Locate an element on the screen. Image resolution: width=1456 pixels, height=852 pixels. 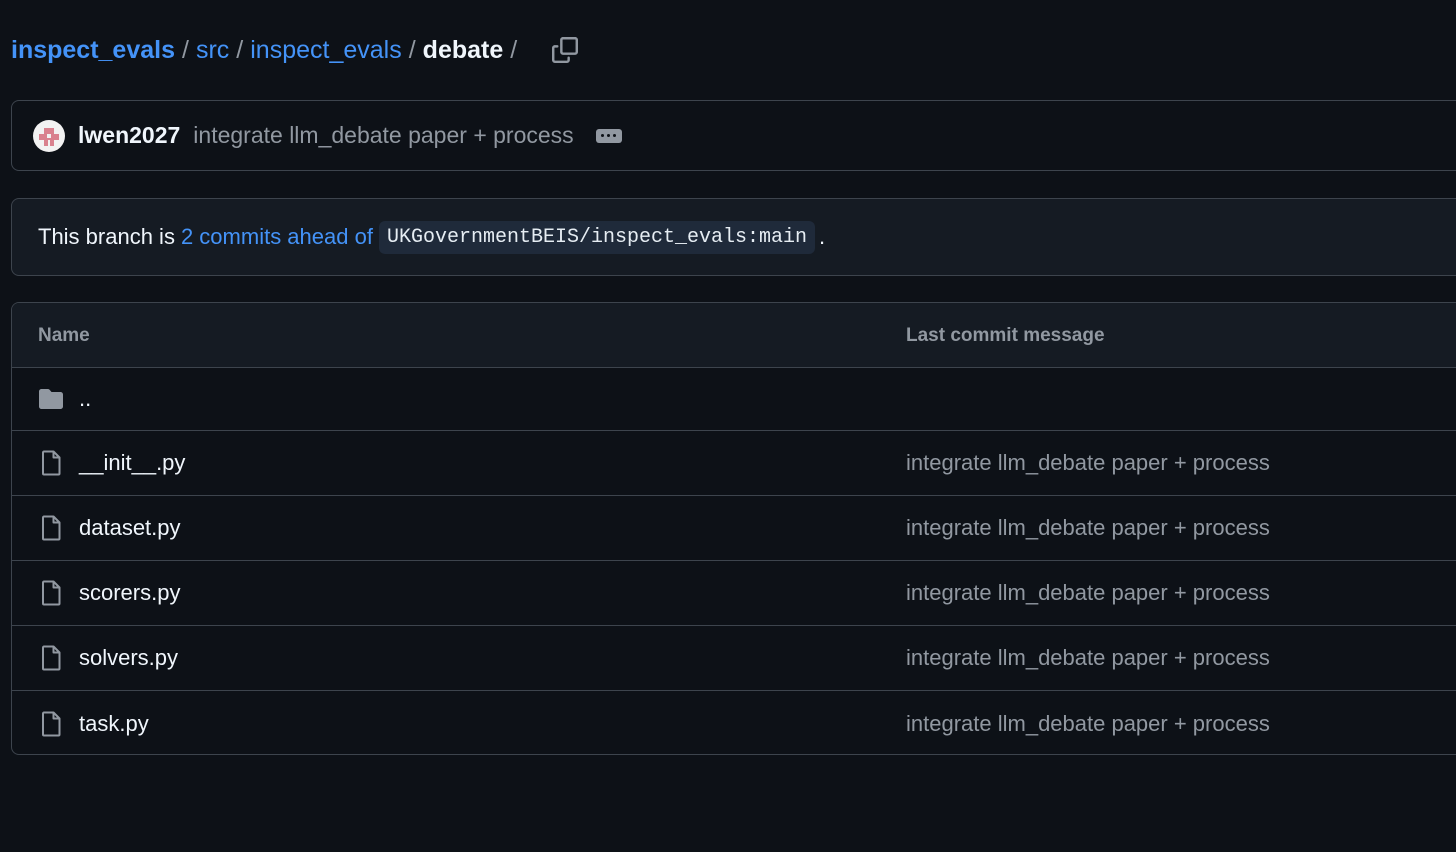
expand-commit-button is located at coordinates (608, 135).